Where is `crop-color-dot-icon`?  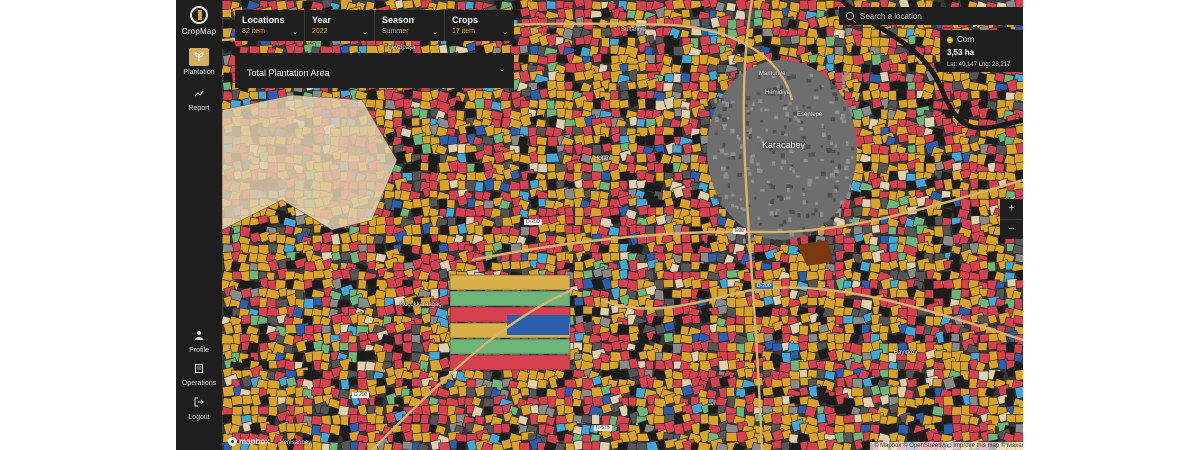
crop-color-dot-icon is located at coordinates (950, 39).